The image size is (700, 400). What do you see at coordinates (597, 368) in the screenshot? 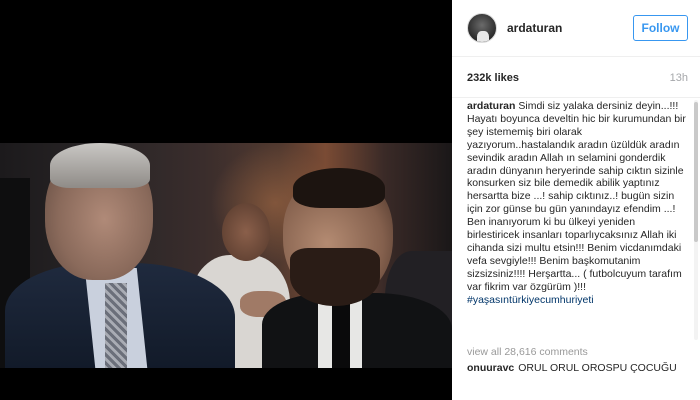
I see `comment-text: ORUL ORUL OROSPU ÇOCUĞU` at bounding box center [597, 368].